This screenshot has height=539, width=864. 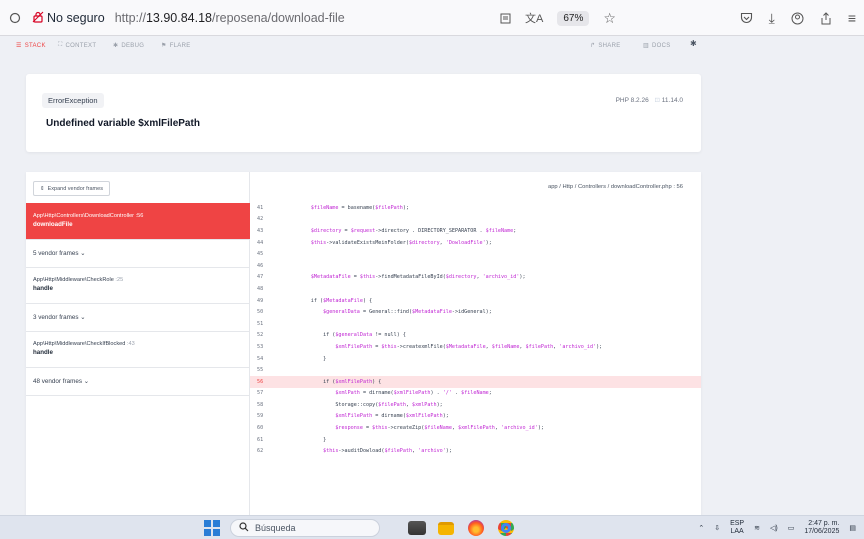 I want to click on battery-icon: ▭, so click(x=791, y=528).